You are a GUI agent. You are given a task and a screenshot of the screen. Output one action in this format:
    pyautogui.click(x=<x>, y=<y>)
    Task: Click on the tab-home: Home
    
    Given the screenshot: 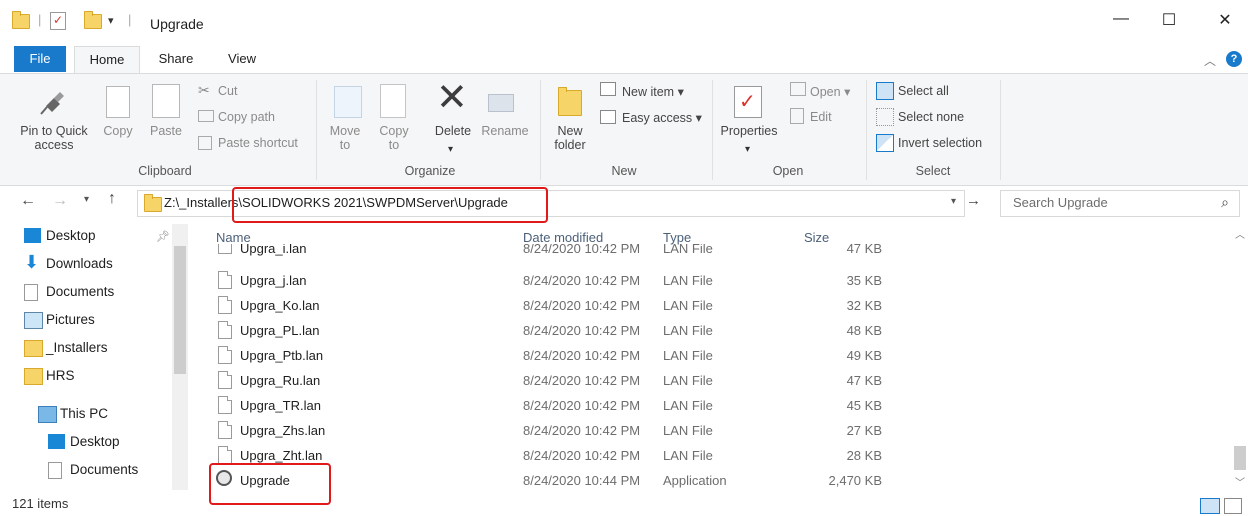 What is the action you would take?
    pyautogui.click(x=107, y=60)
    